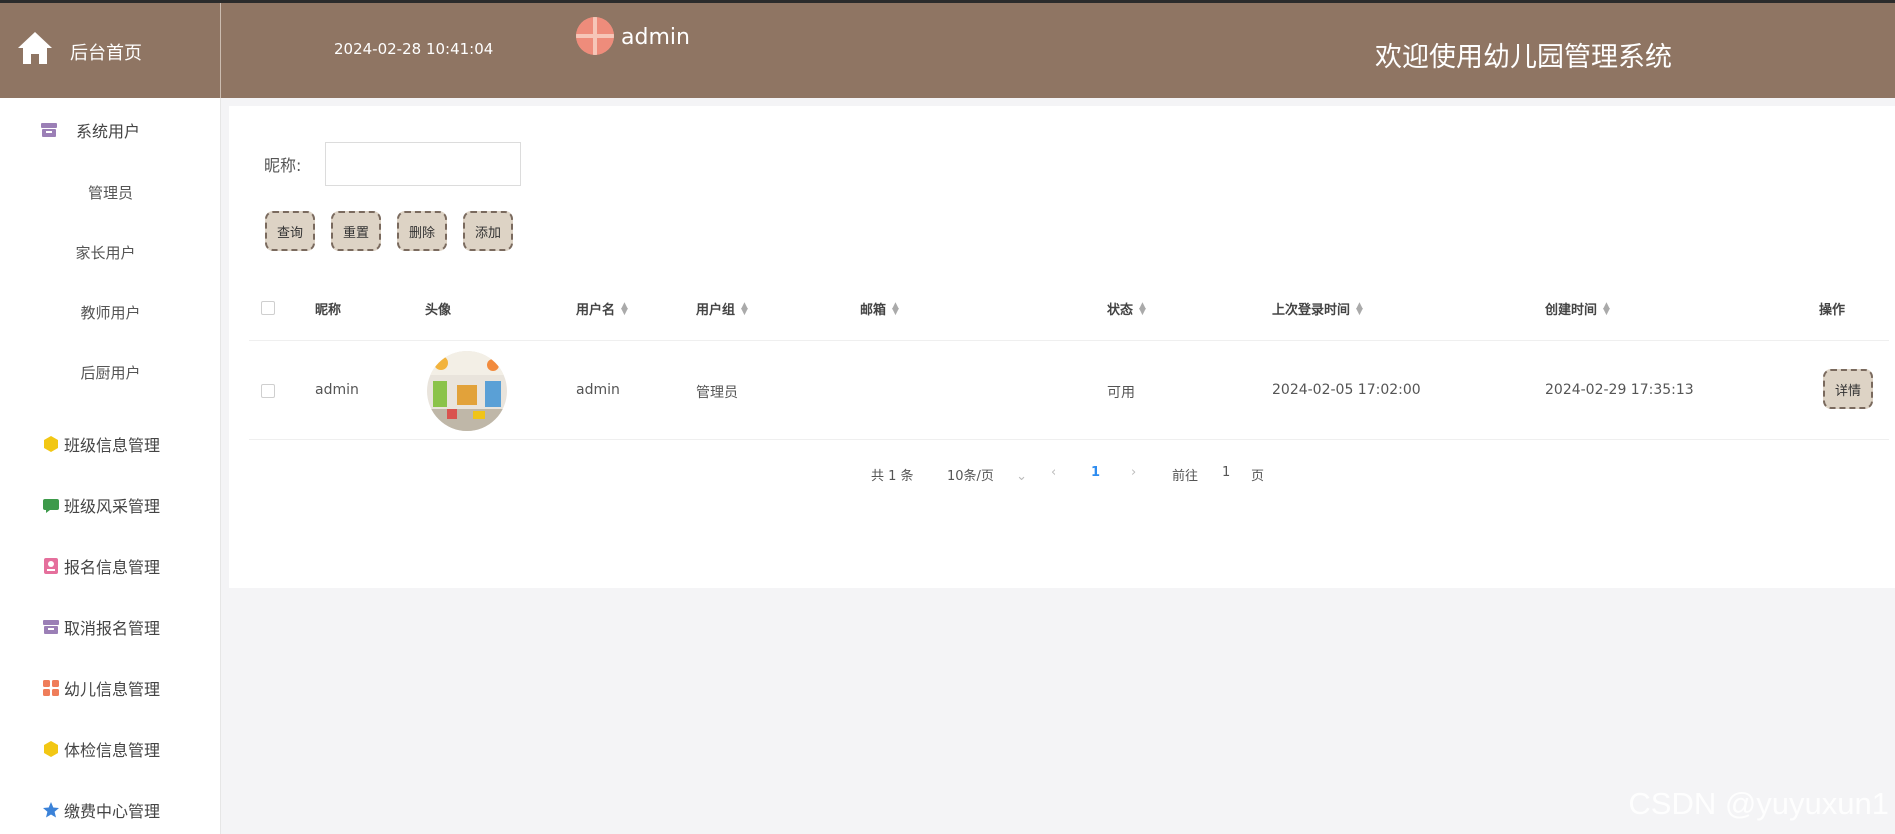 The width and height of the screenshot is (1895, 834). I want to click on sidebar-group-system-users: 系统用户, so click(110, 130).